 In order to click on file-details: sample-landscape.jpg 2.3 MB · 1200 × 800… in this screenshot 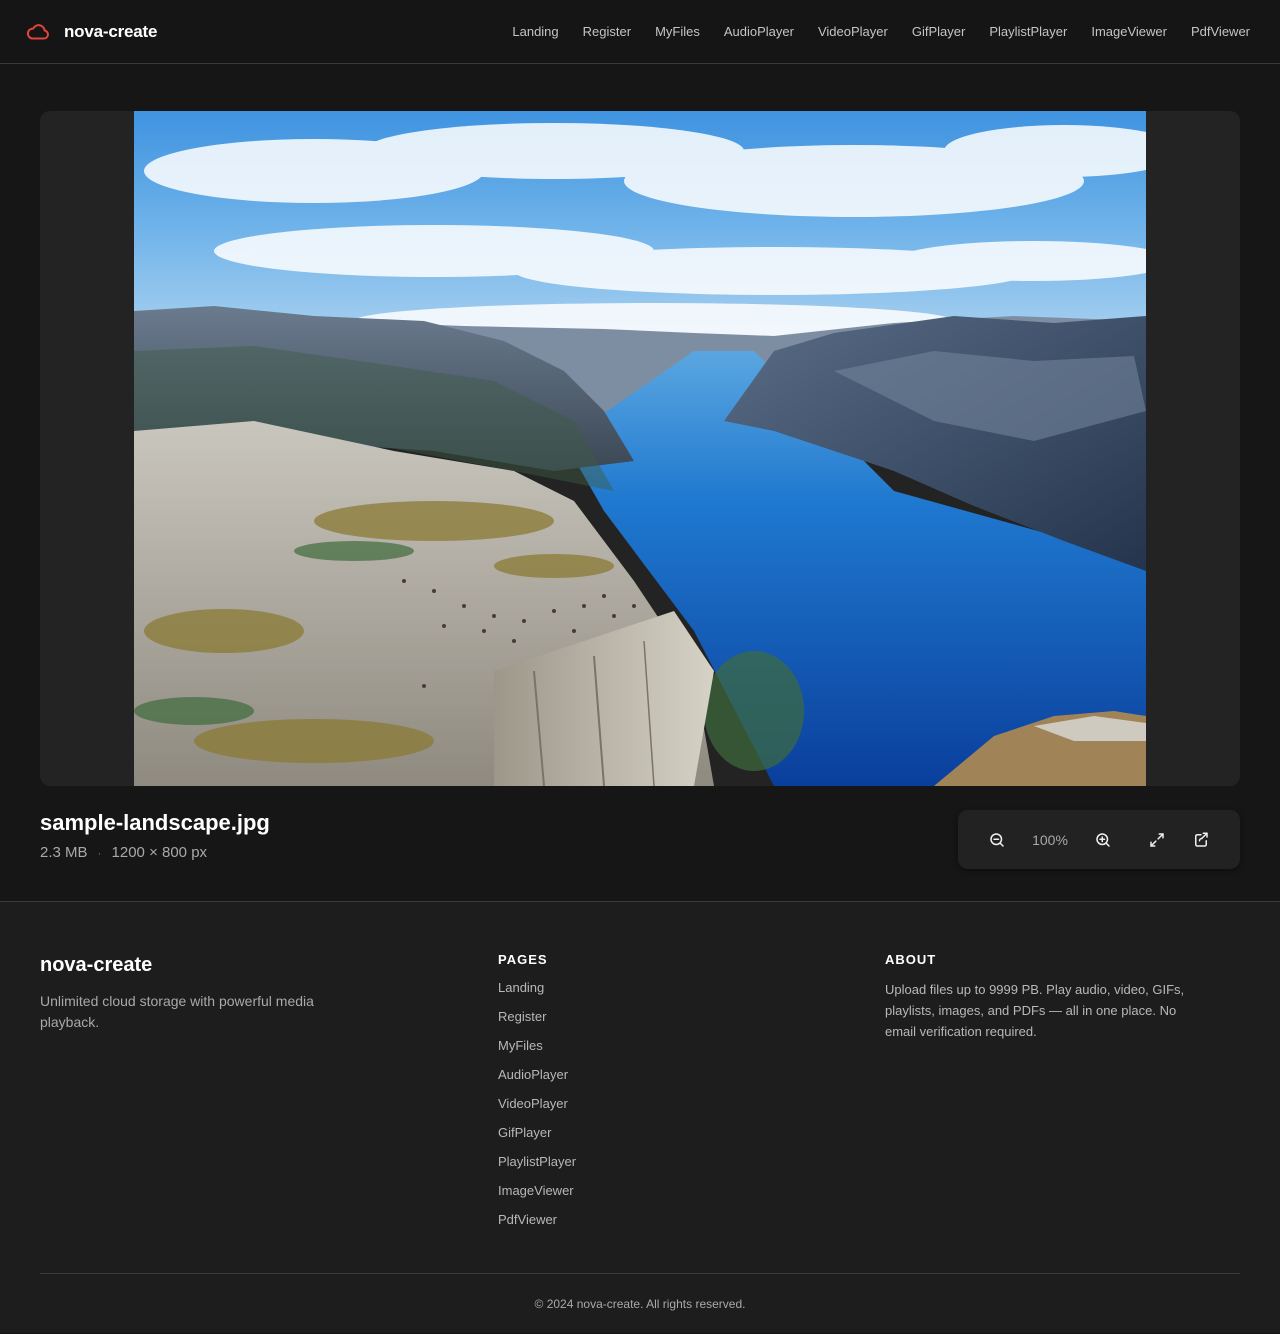, I will do `click(155, 835)`.